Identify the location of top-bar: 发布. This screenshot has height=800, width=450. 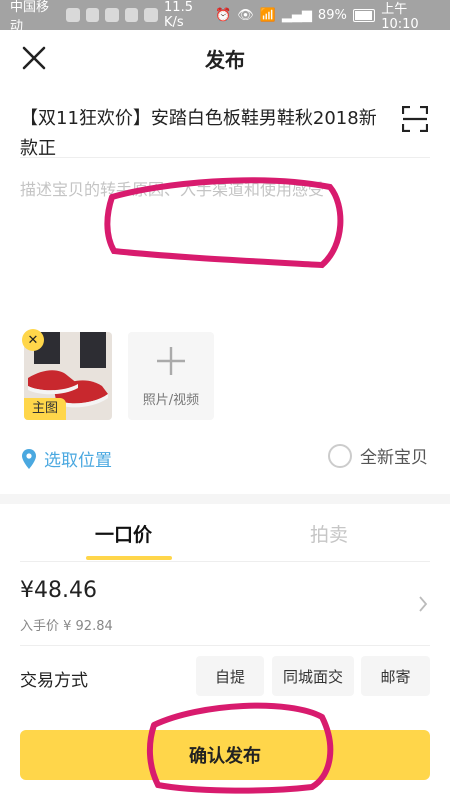
(225, 58).